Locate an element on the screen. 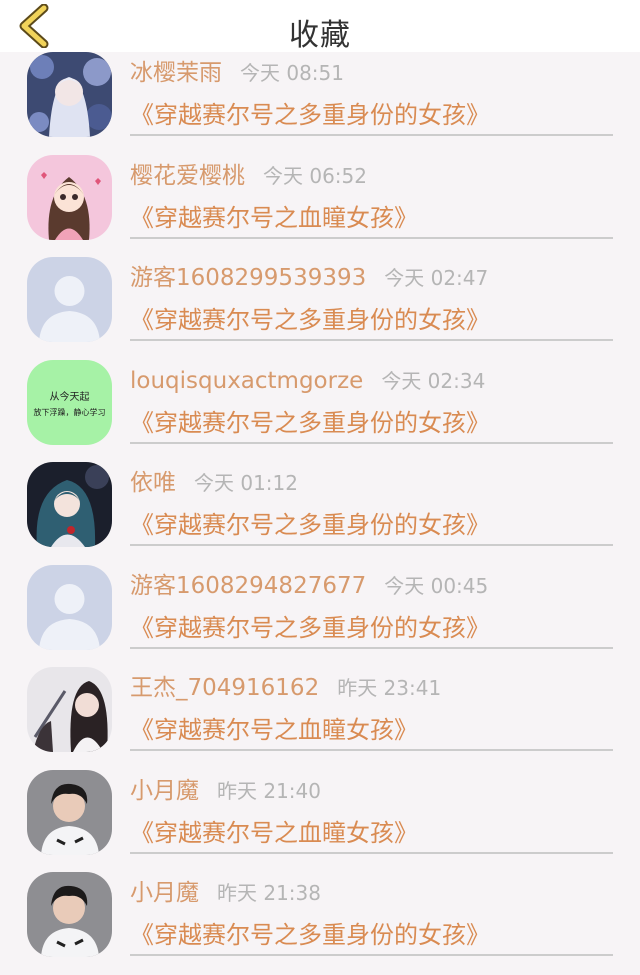  username: 冰樱茉雨 is located at coordinates (176, 73).